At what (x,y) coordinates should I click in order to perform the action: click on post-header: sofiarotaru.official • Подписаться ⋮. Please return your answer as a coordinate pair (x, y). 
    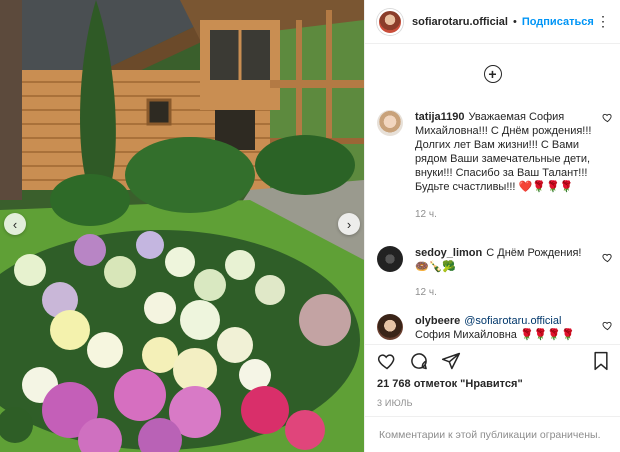
    Looking at the image, I should click on (492, 22).